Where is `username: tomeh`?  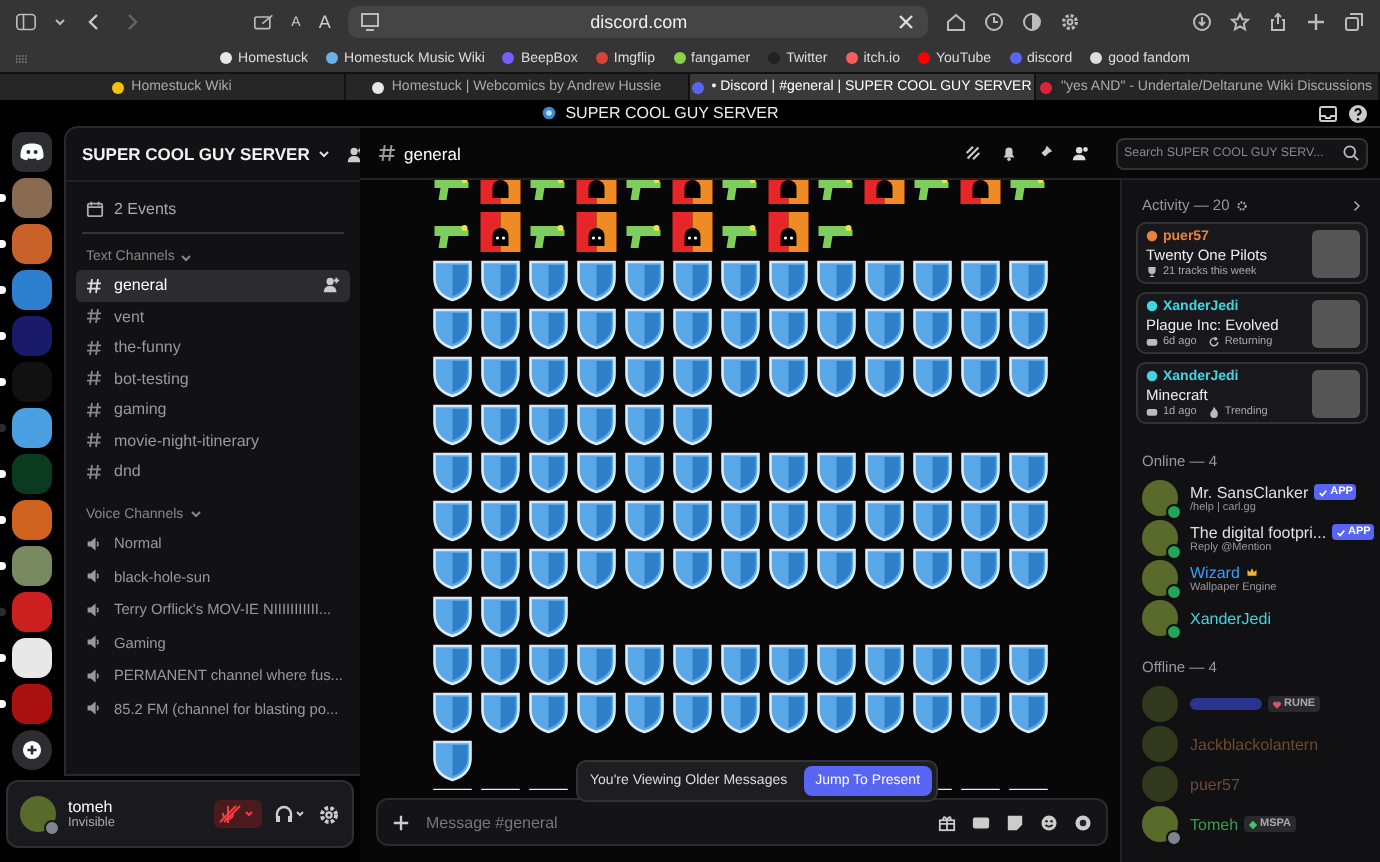
username: tomeh is located at coordinates (91, 807).